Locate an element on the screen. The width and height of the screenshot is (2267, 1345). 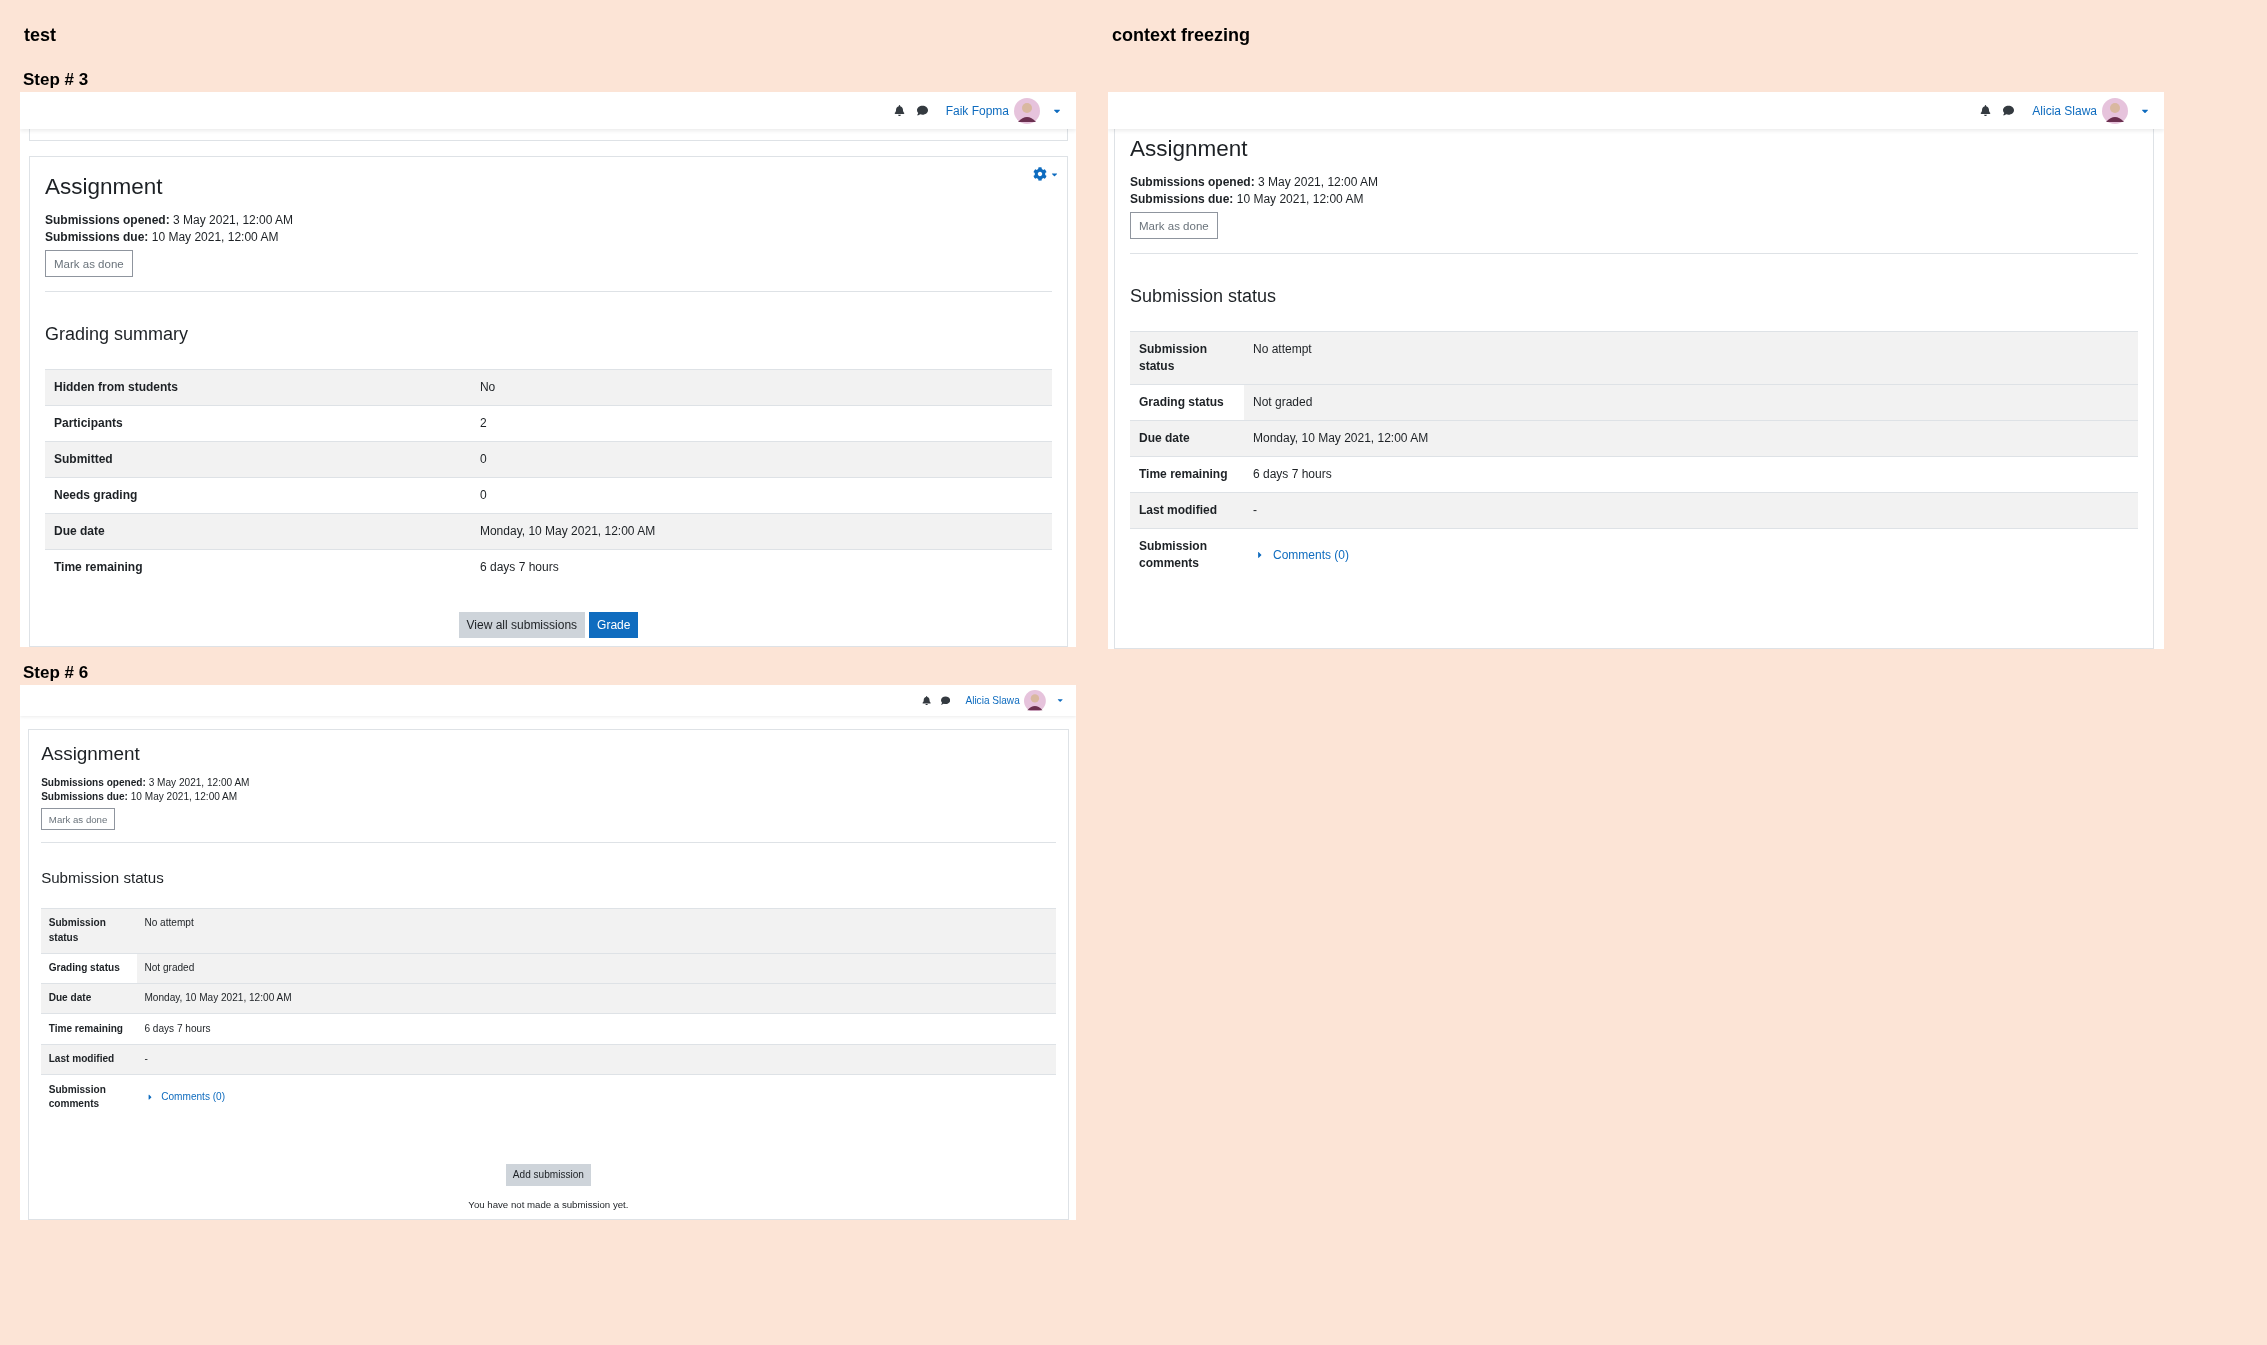
row-label: Needs grading is located at coordinates (96, 495).